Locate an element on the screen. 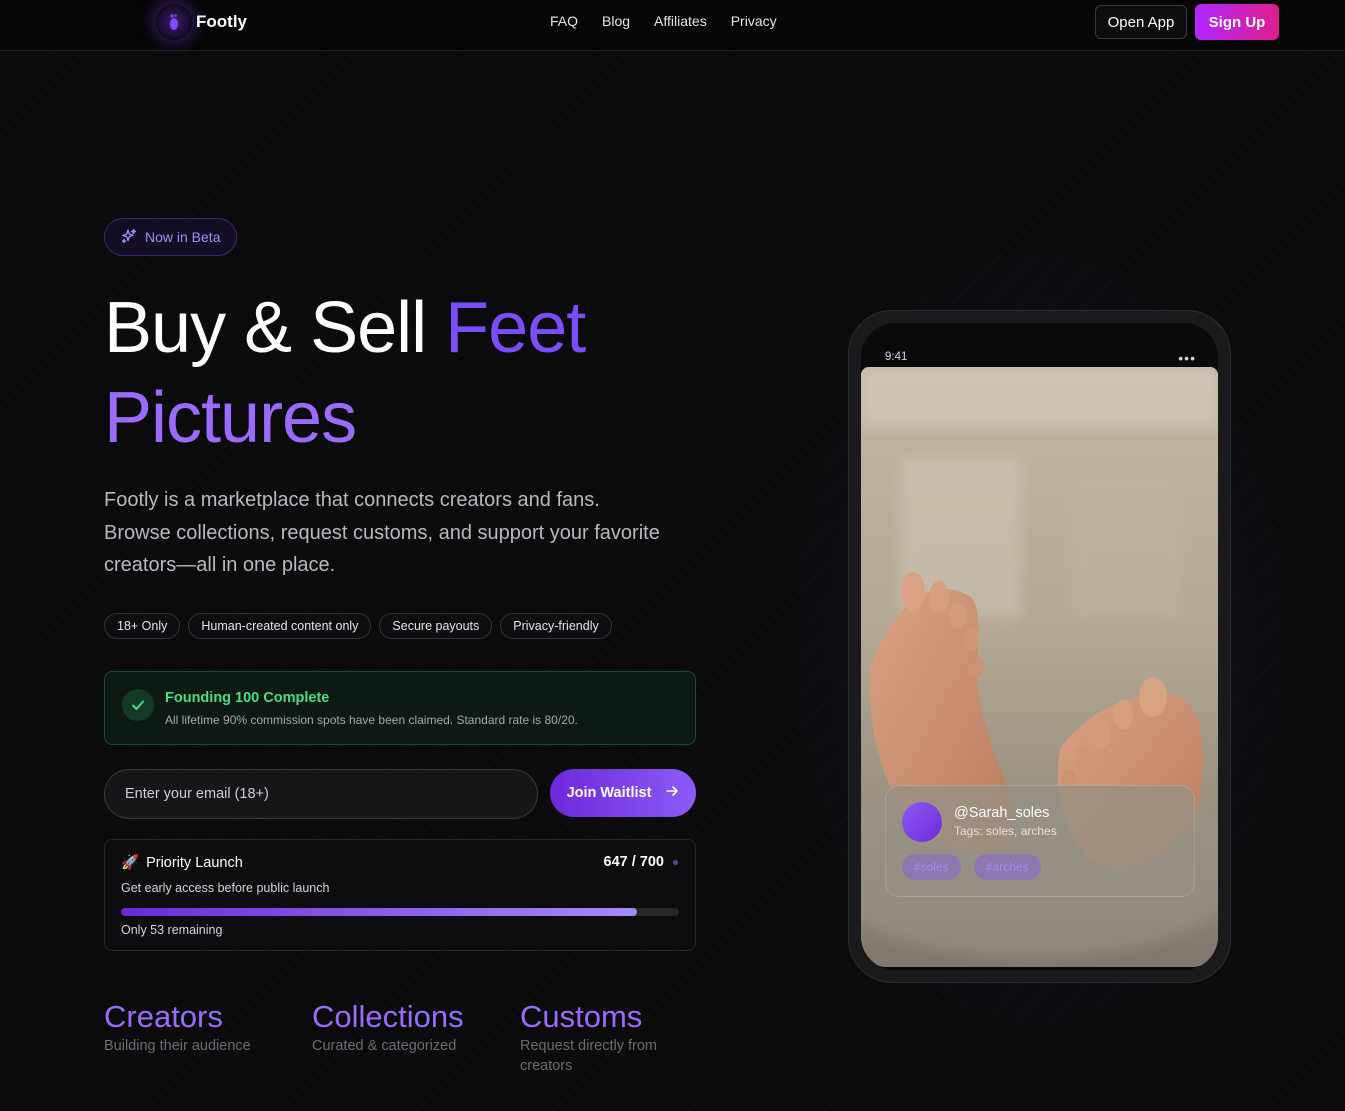  status-dot-icon is located at coordinates (675, 862).